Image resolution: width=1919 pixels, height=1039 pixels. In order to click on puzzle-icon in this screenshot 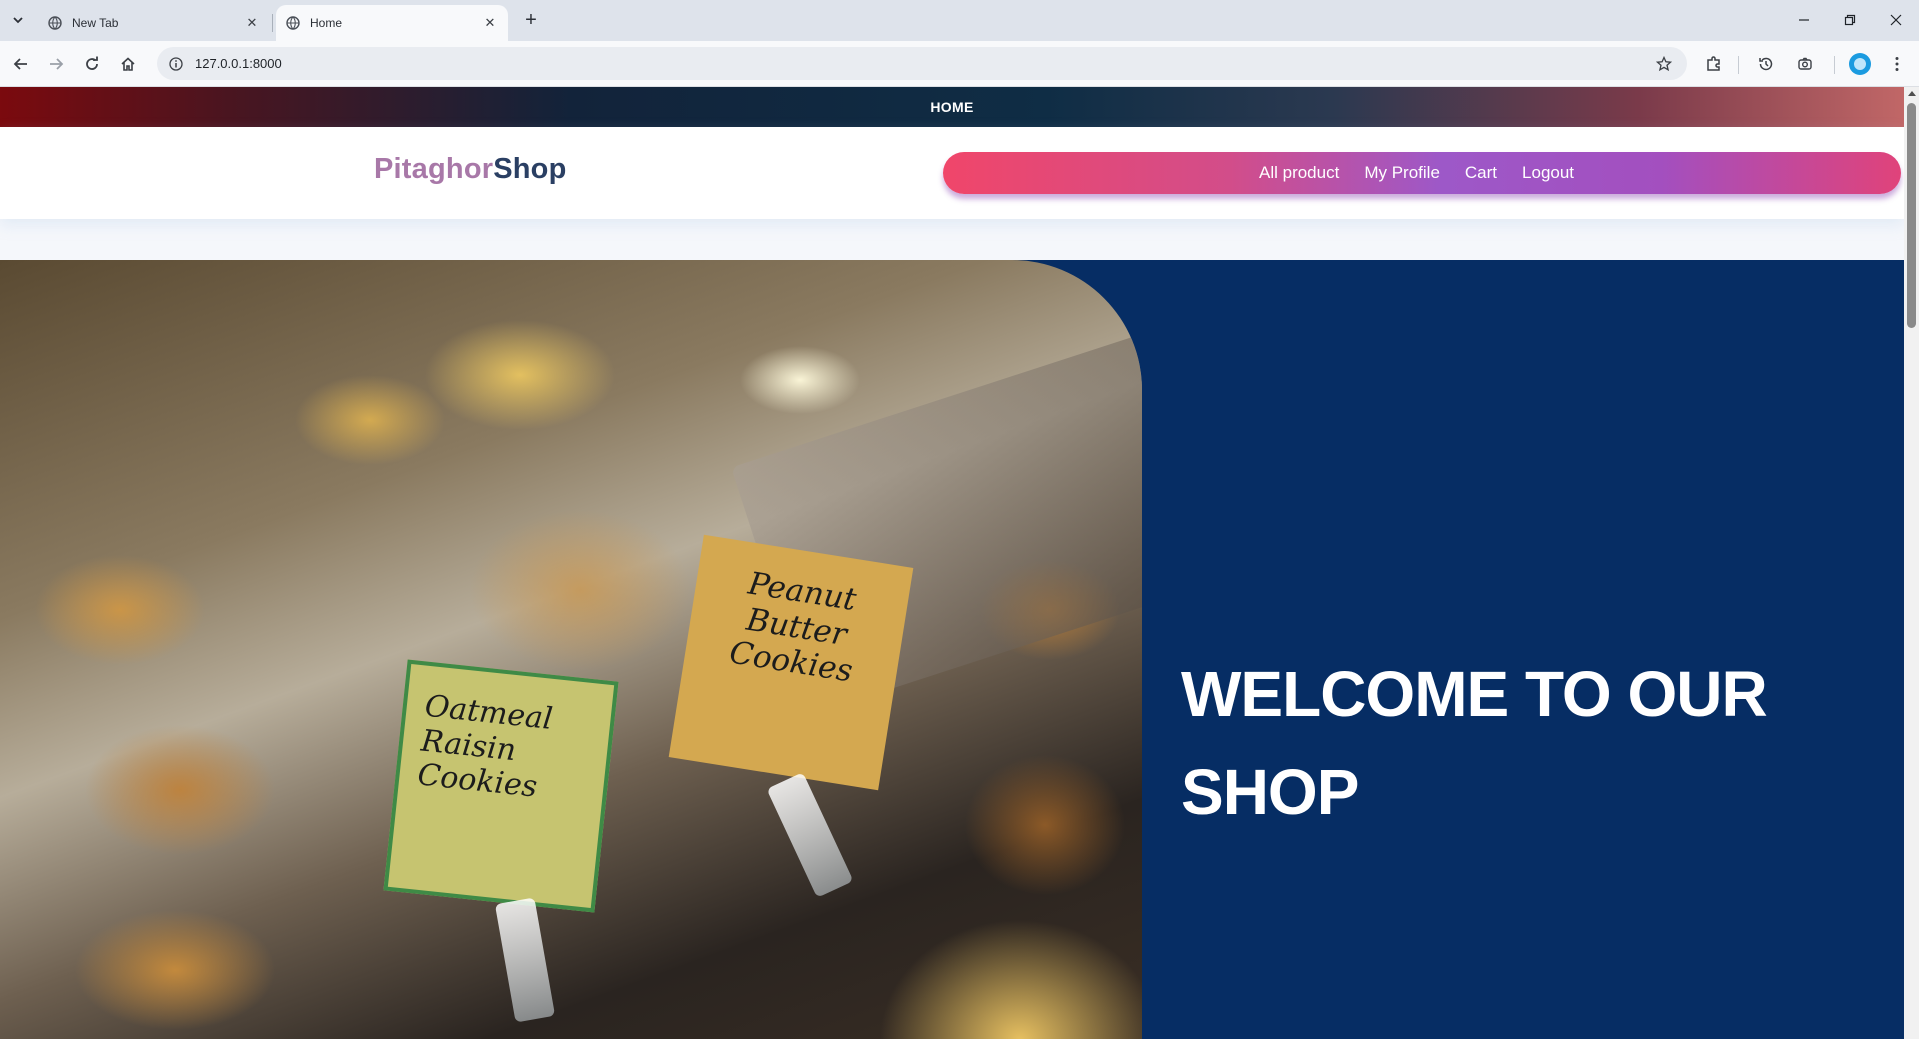, I will do `click(1713, 63)`.